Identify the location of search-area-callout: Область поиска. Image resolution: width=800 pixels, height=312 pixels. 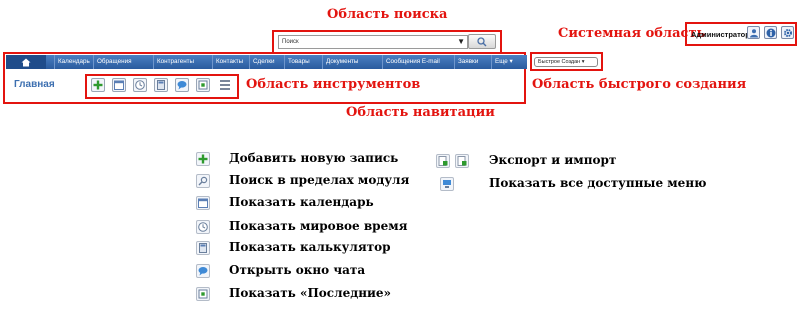
(387, 14).